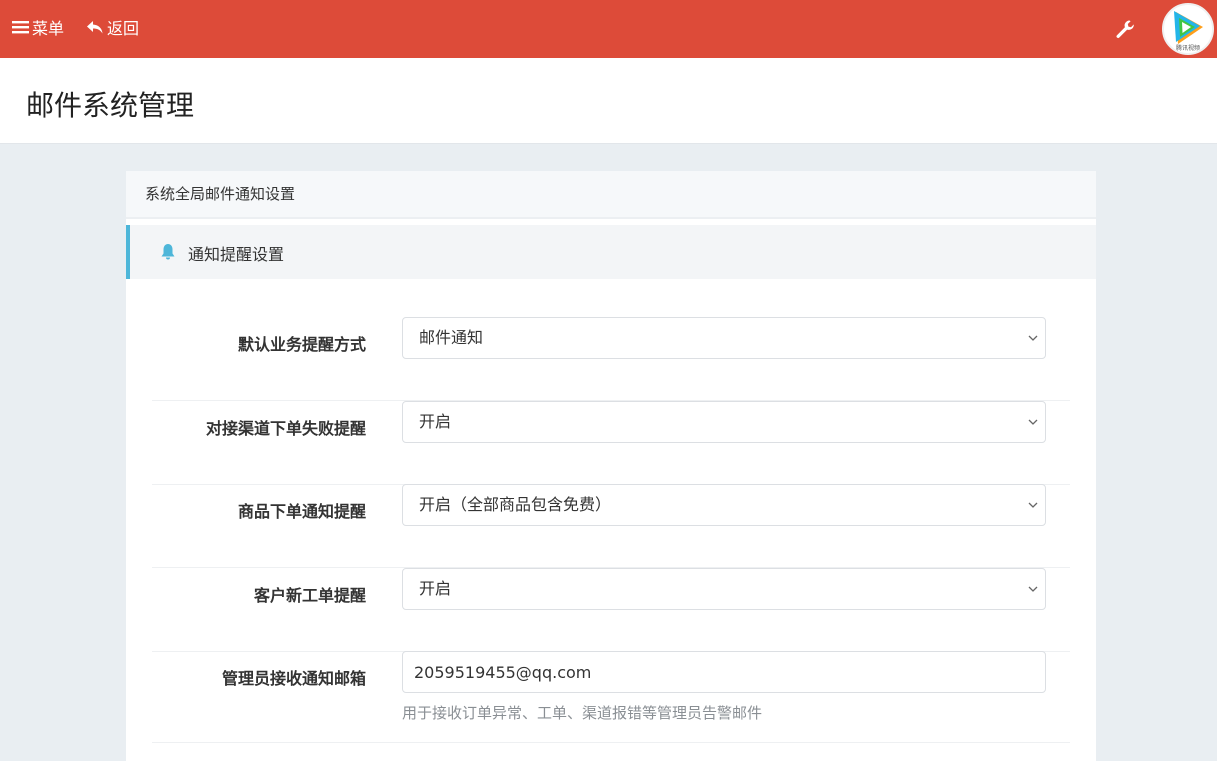 This screenshot has width=1217, height=761. I want to click on select-value: 邮件通知, so click(451, 337).